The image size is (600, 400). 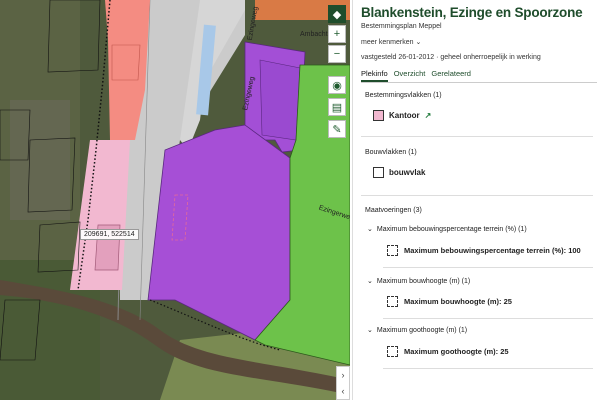 I want to click on more-properties-toggle: meer kenmerken ⌄, so click(x=391, y=42).